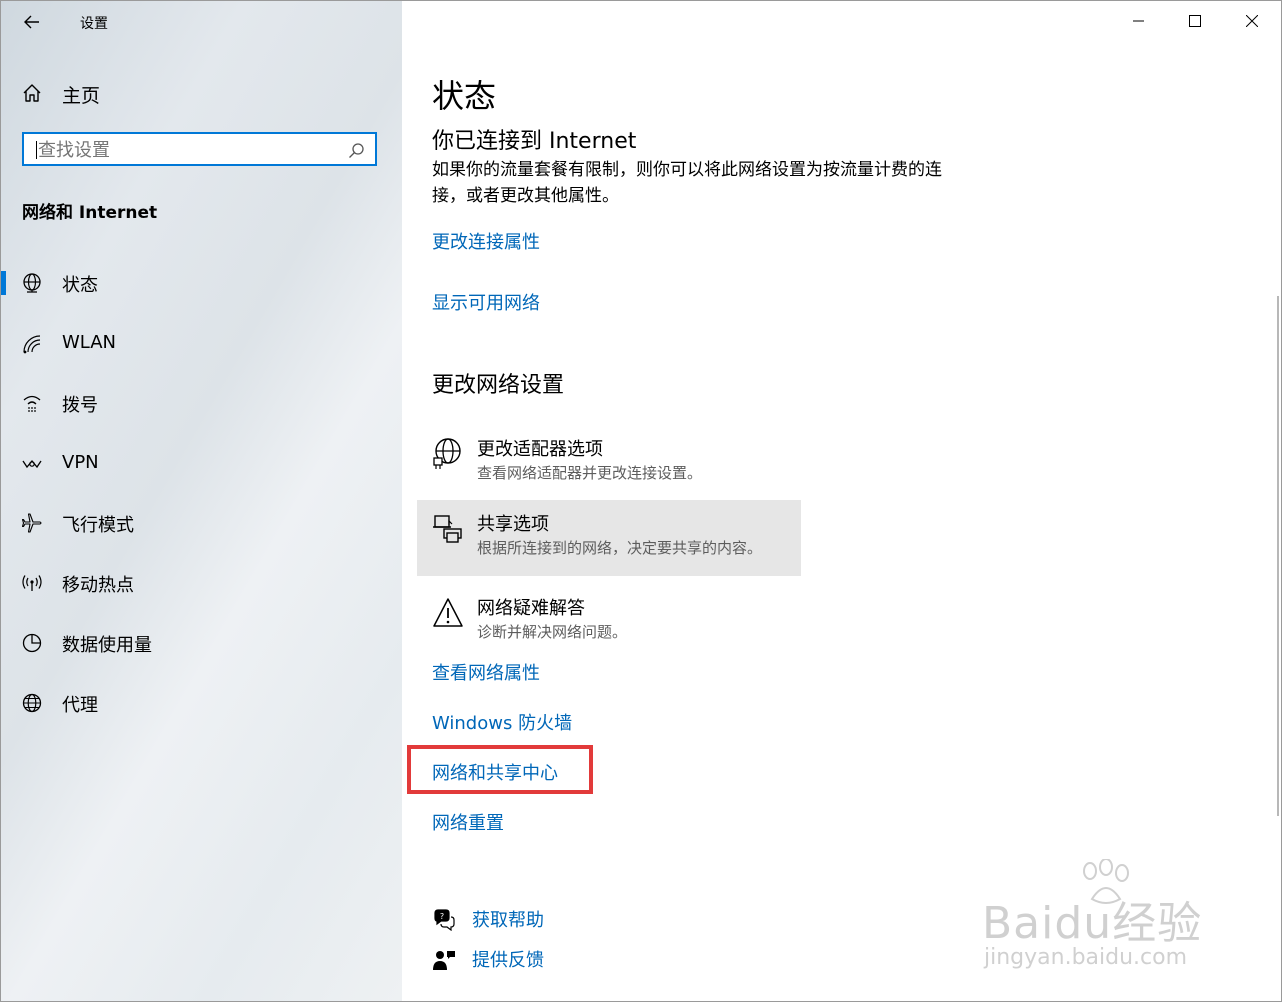  What do you see at coordinates (89, 342) in the screenshot?
I see `sidebar-item-label: WLAN` at bounding box center [89, 342].